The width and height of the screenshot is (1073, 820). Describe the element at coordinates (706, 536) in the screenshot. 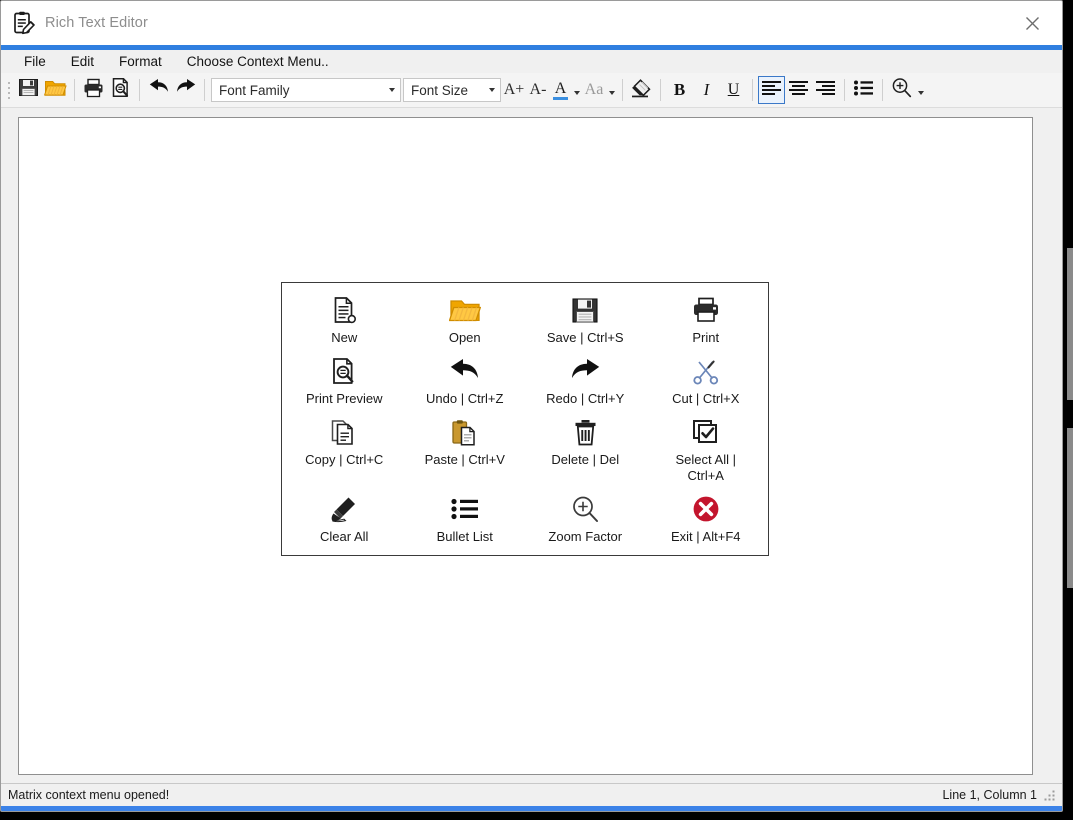

I see `context-menu-label: Exit | Alt+F4` at that location.